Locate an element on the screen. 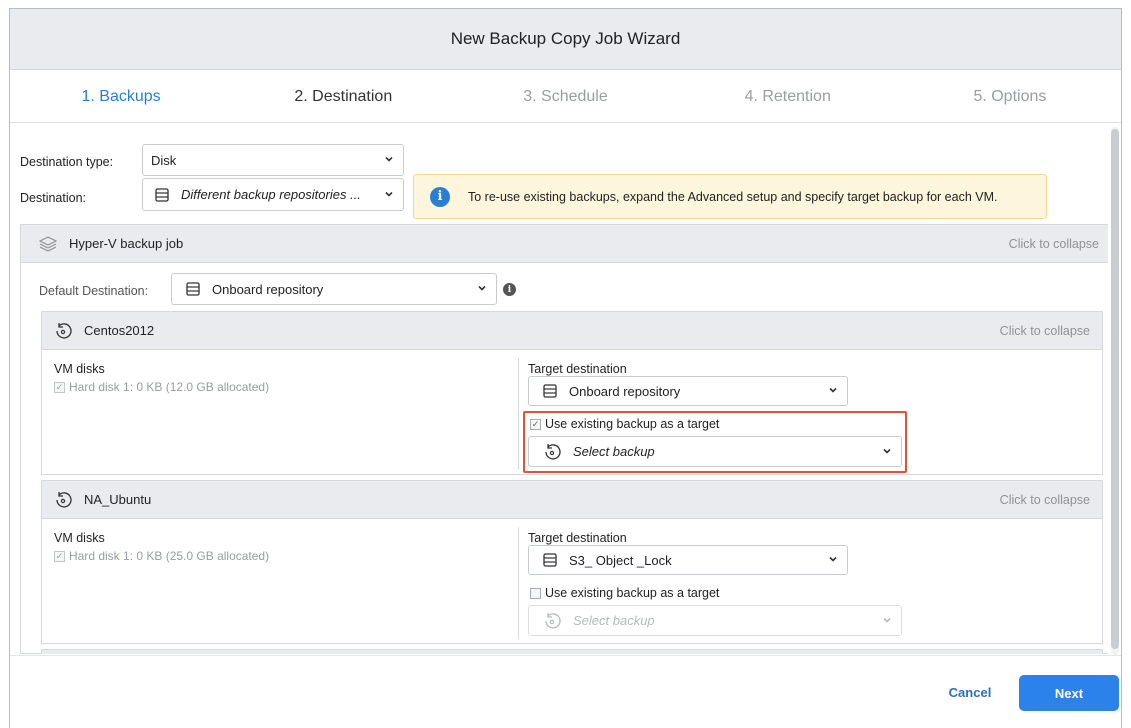 This screenshot has height=728, width=1131. default-destination-select: Onboard repository is located at coordinates (334, 289).